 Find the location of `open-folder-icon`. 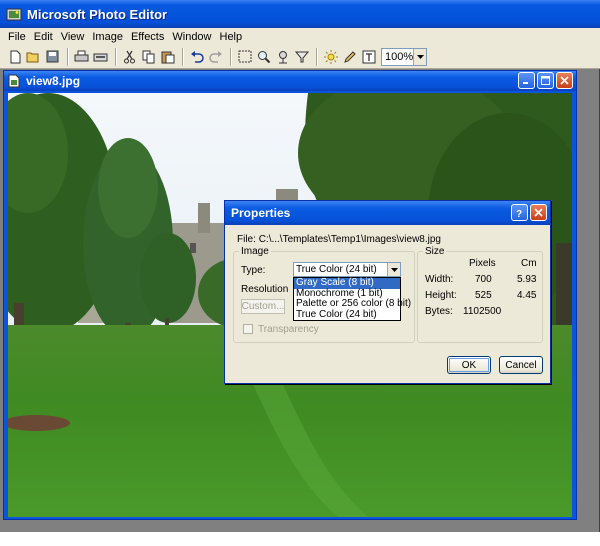

open-folder-icon is located at coordinates (33, 56).